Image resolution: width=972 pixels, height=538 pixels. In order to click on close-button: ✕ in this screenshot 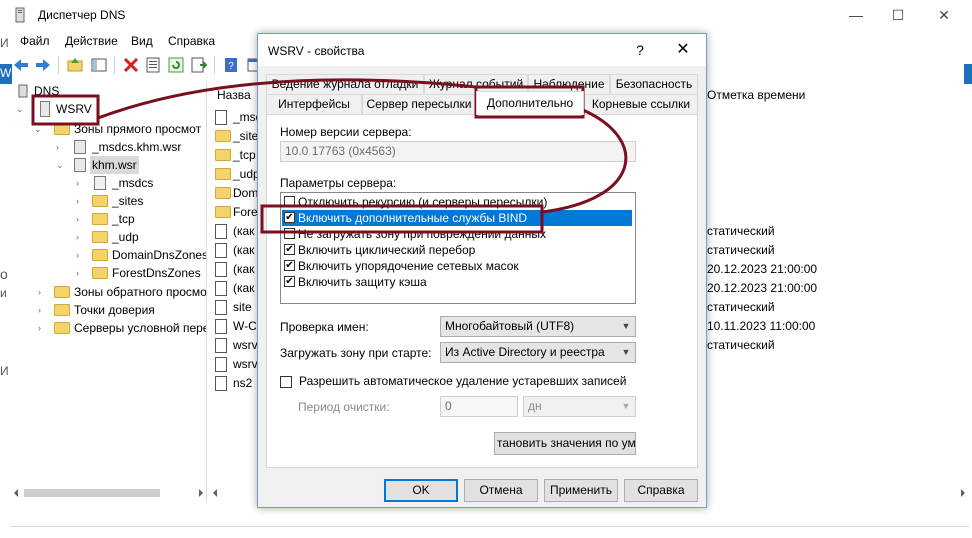, I will do `click(944, 15)`.